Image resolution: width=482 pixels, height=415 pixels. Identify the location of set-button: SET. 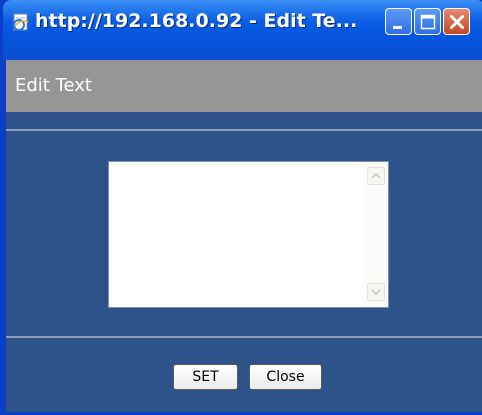
(205, 377).